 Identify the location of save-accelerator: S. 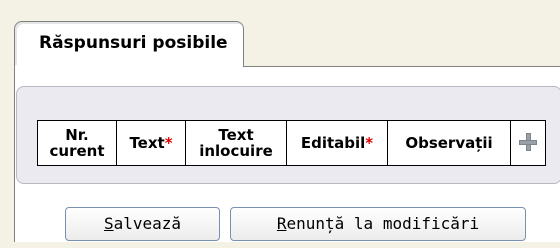
(108, 223).